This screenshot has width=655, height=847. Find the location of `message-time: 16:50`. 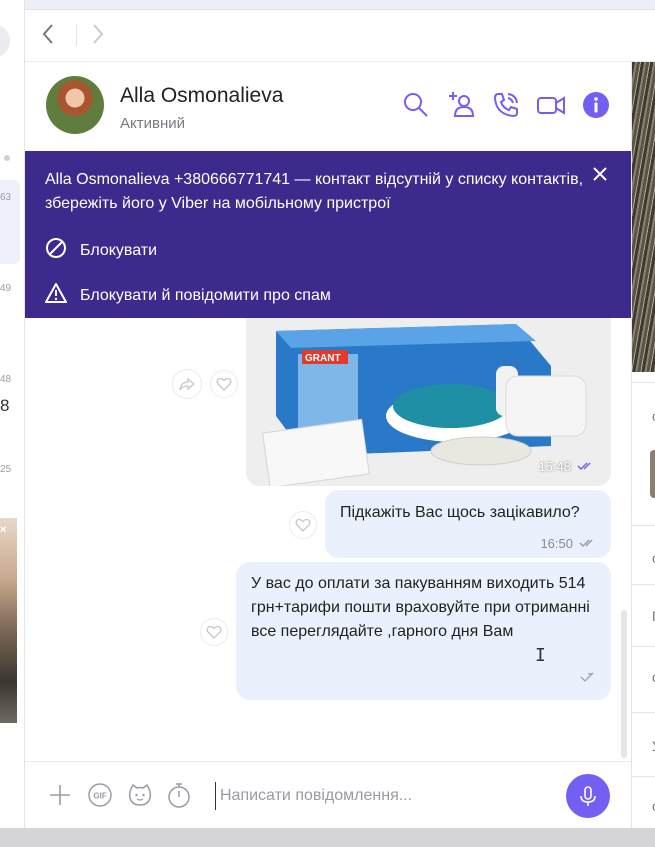

message-time: 16:50 is located at coordinates (556, 543).